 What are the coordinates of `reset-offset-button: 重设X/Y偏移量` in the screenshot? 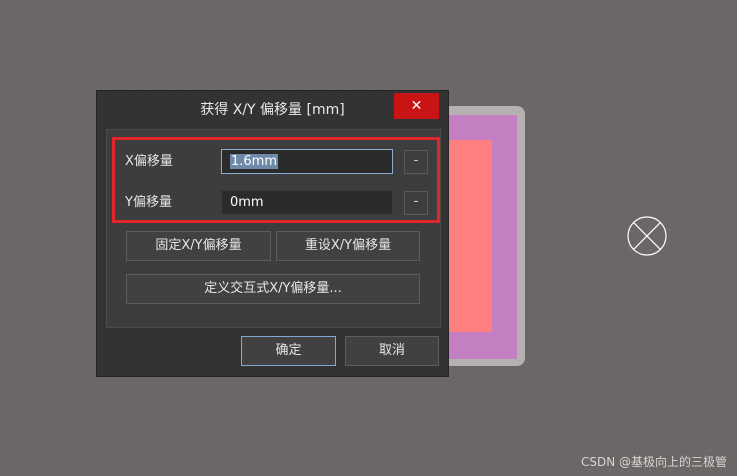 It's located at (348, 246).